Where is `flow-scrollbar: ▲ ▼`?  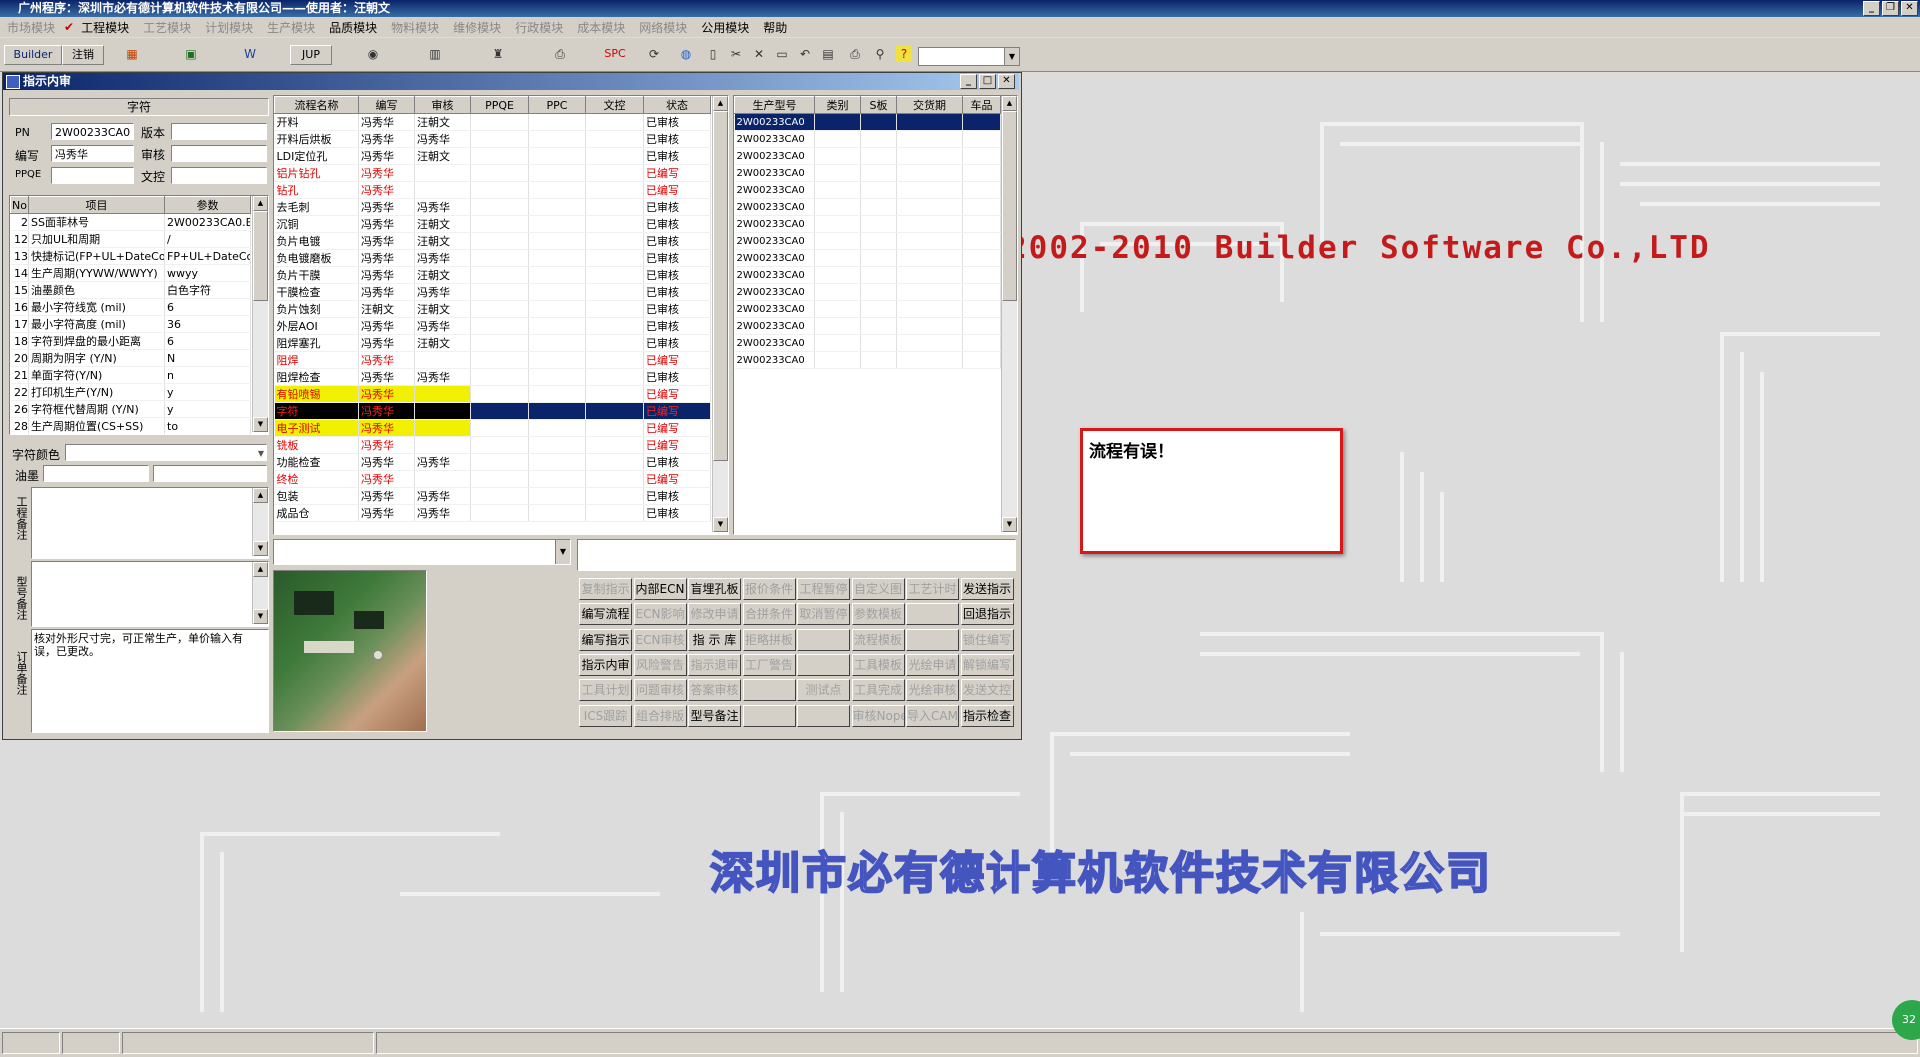
flow-scrollbar: ▲ ▼ is located at coordinates (720, 314).